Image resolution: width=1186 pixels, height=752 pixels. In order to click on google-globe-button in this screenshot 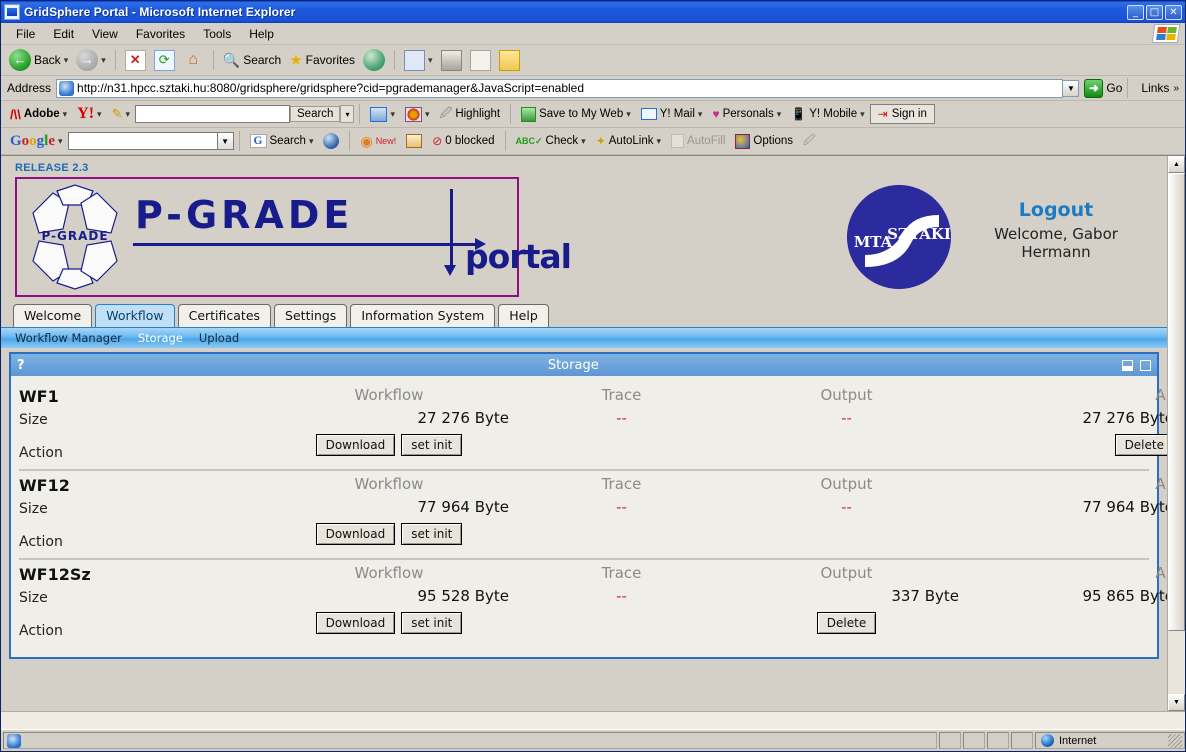, I will do `click(331, 141)`.